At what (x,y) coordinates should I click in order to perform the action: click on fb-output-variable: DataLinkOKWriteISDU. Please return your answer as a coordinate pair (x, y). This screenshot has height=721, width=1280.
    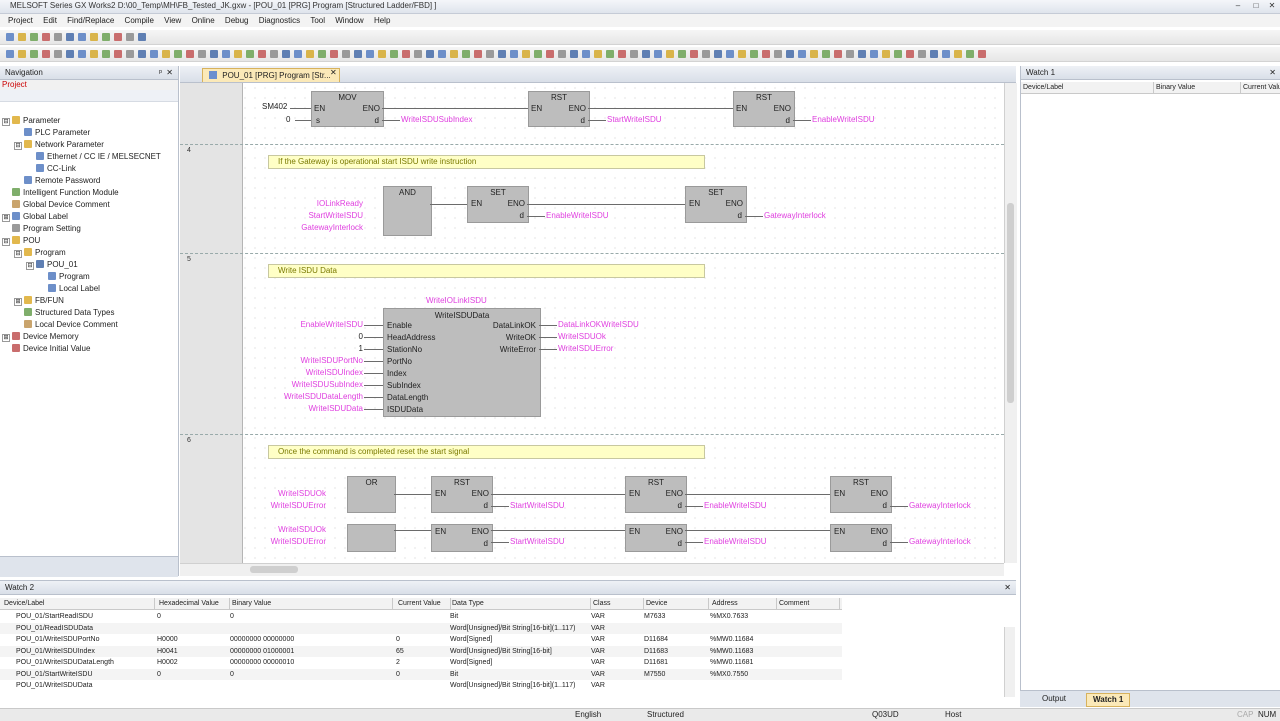
    Looking at the image, I should click on (598, 325).